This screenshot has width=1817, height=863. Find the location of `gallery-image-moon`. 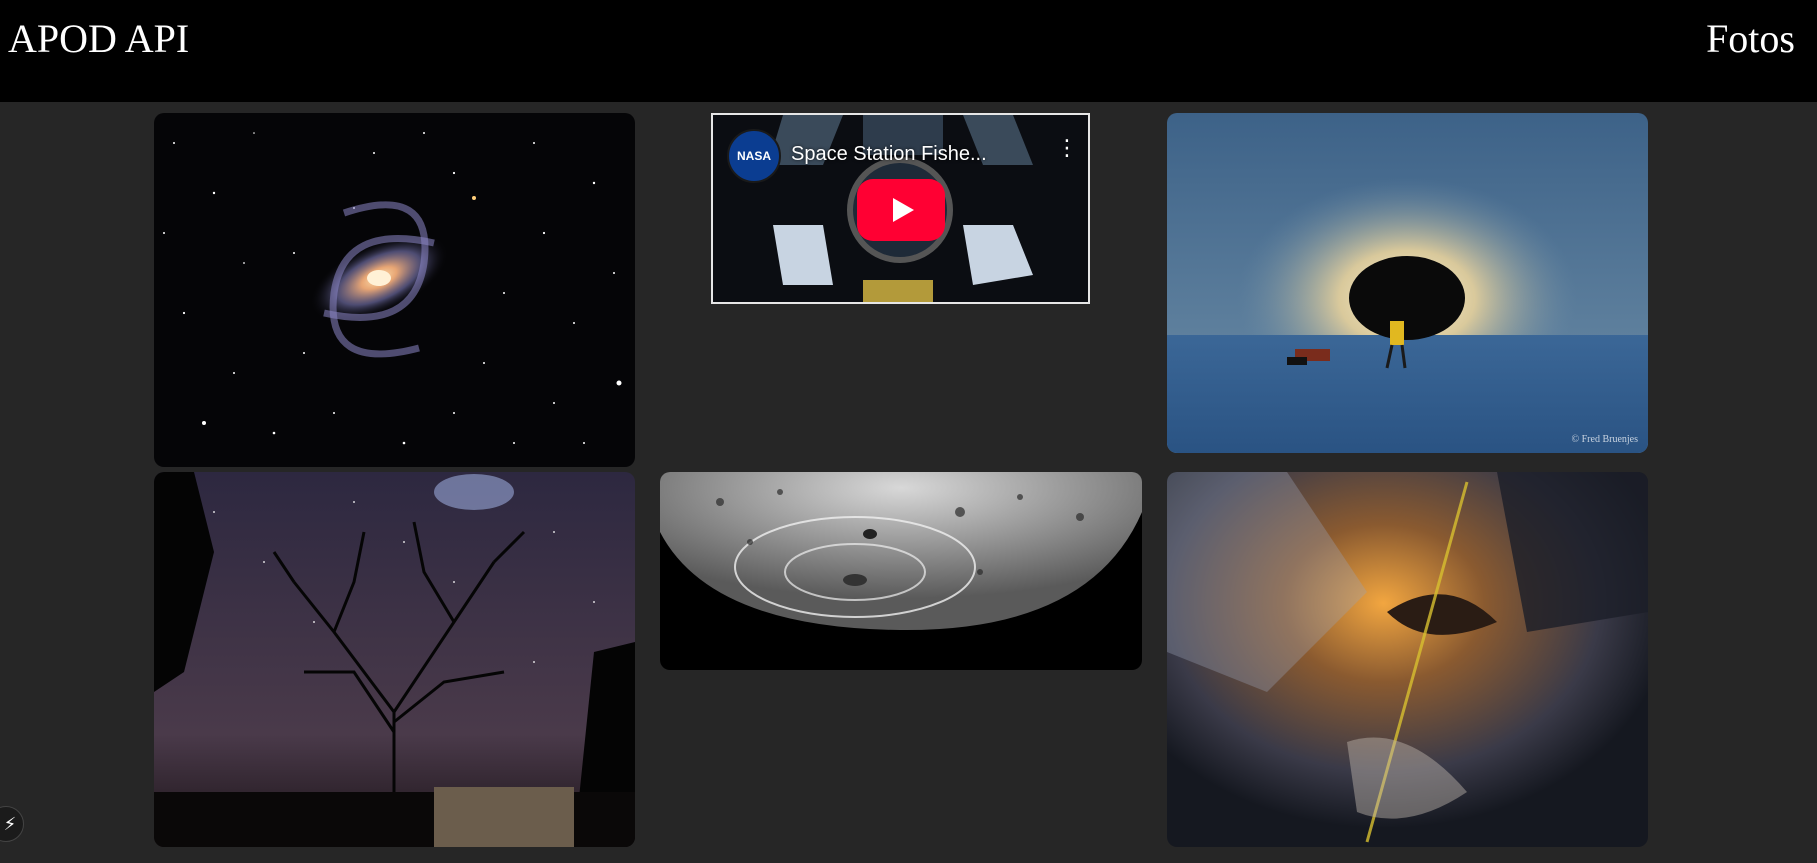

gallery-image-moon is located at coordinates (901, 571).